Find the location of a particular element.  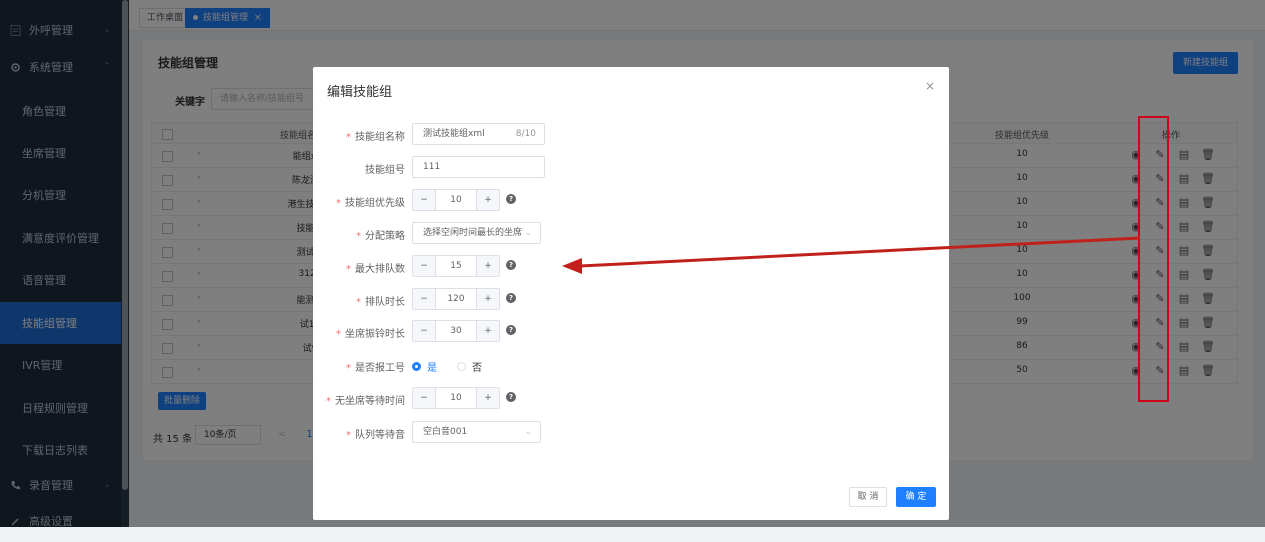

strategy-select: 选择空闲时间最长的坐席 ⌄ is located at coordinates (476, 233).